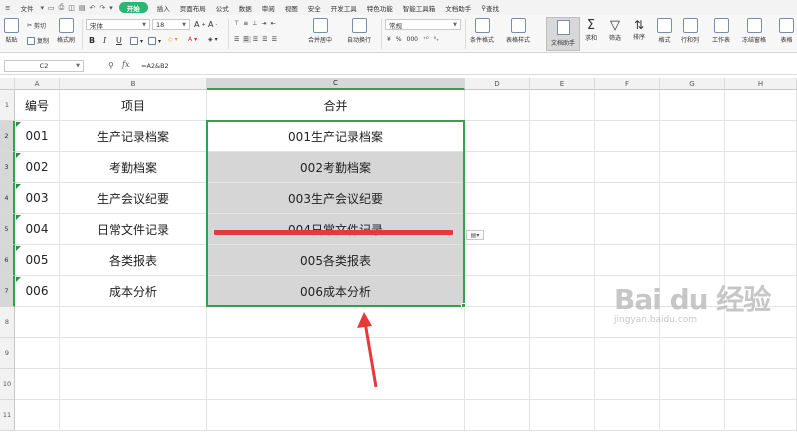 The height and width of the screenshot is (435, 797). What do you see at coordinates (656, 320) in the screenshot?
I see `watermark-url: jingyan.baidu.com` at bounding box center [656, 320].